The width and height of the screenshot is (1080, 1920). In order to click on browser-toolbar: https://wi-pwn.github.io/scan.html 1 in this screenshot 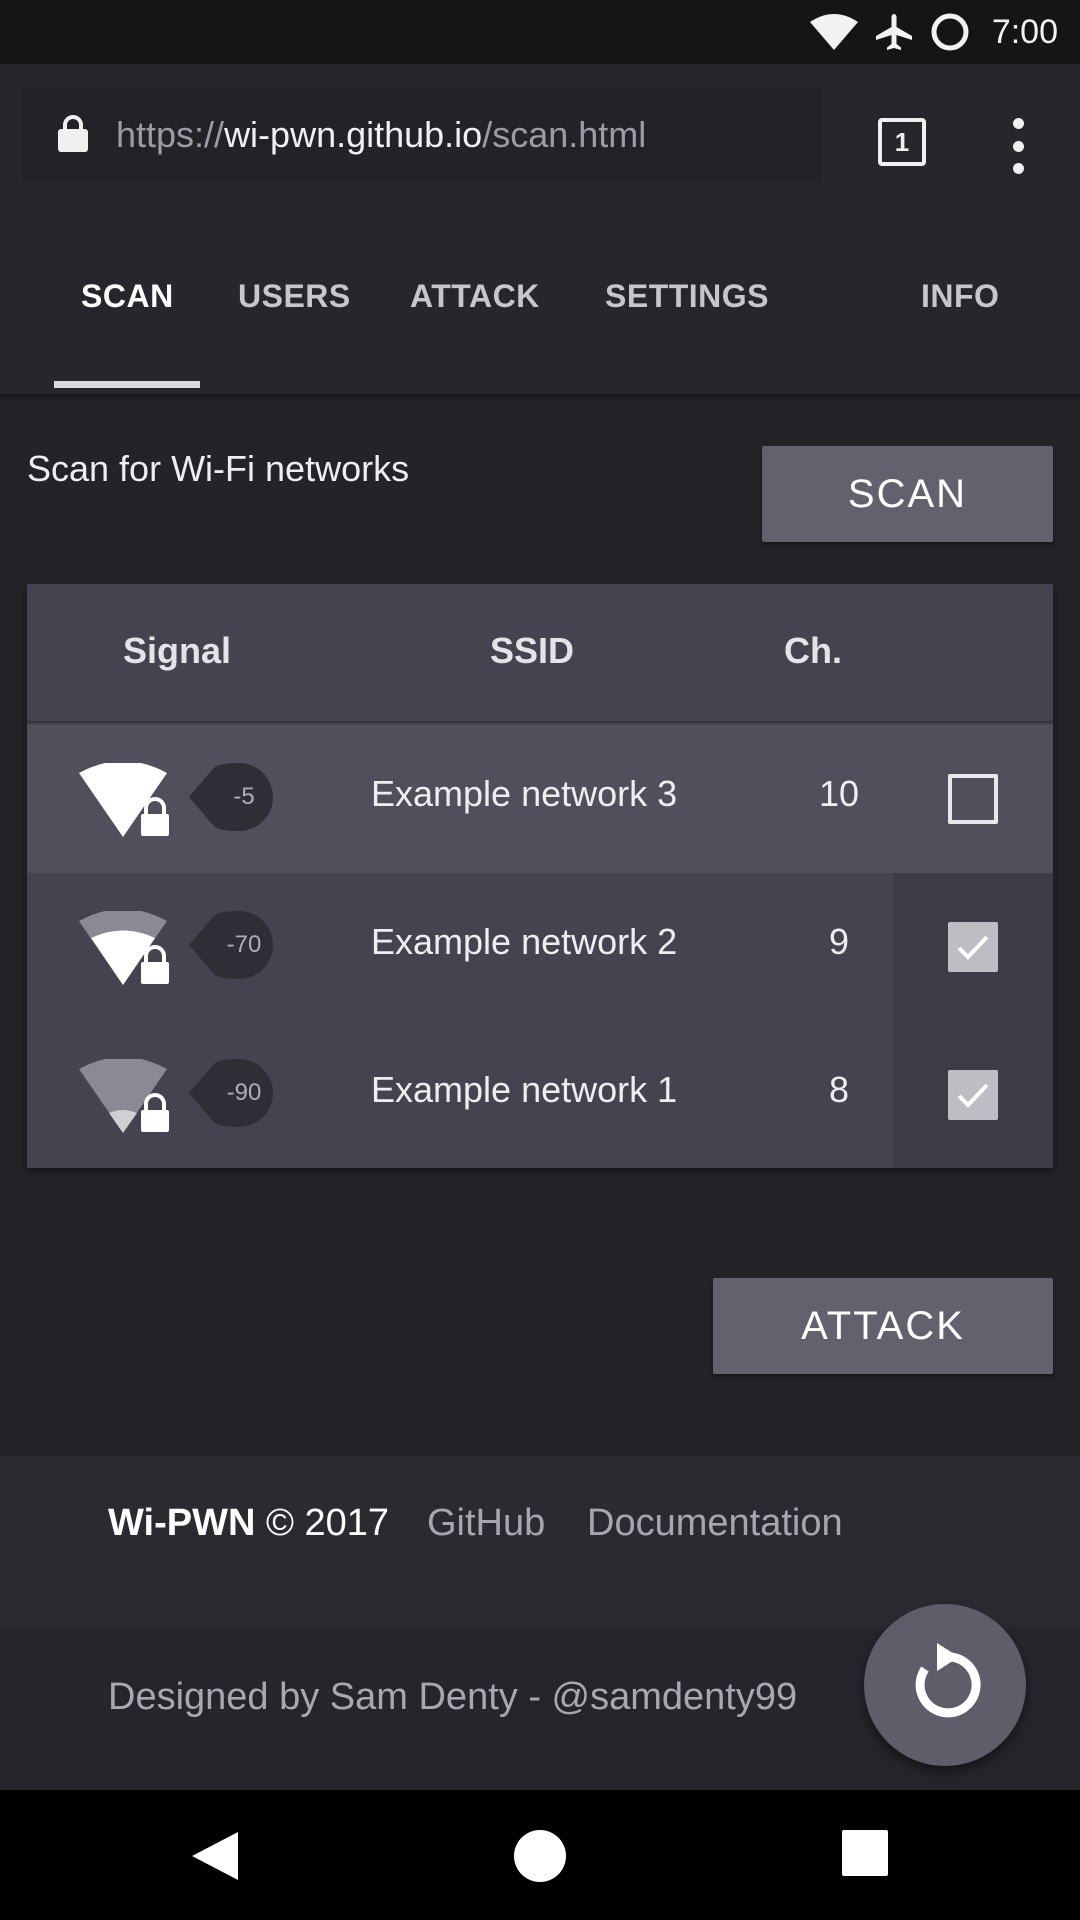, I will do `click(540, 140)`.